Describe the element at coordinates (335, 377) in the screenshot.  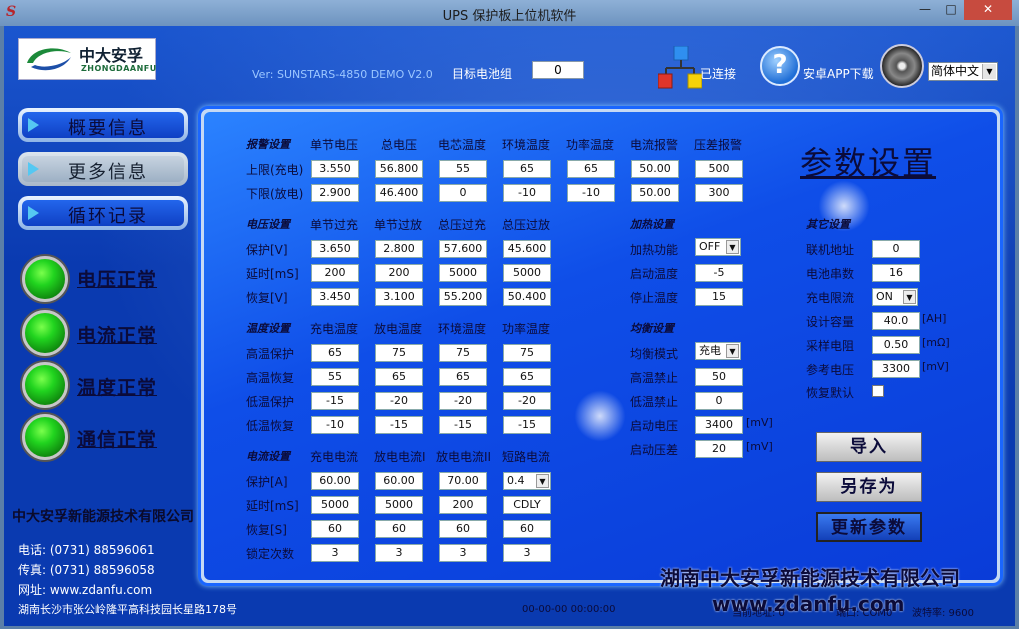
I see `temperature-input: 55` at that location.